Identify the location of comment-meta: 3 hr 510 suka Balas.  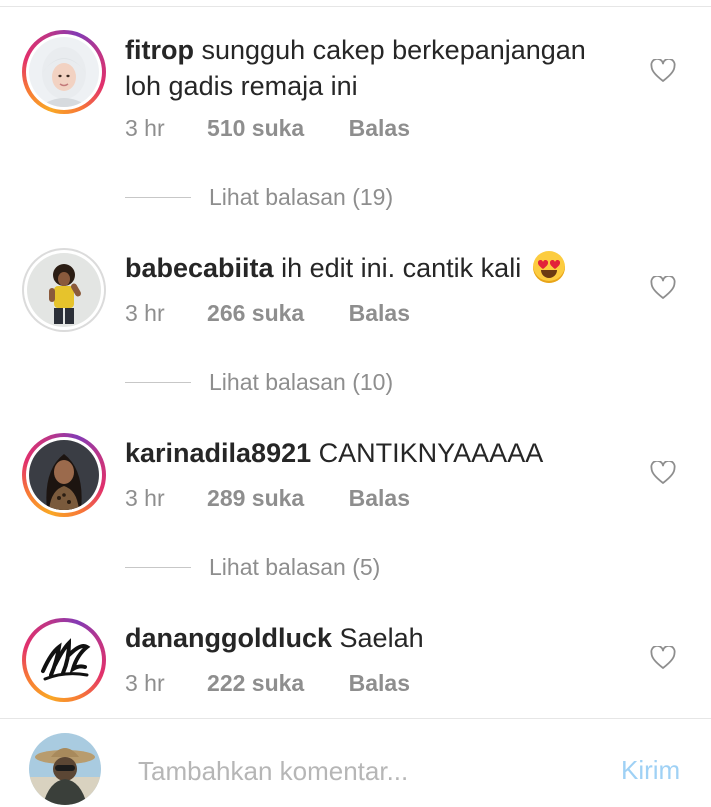
(267, 128).